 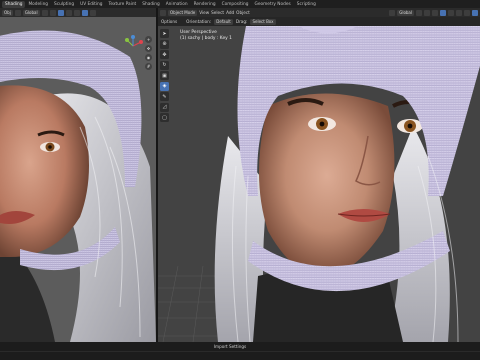 I want to click on measure-icon: ◿, so click(x=164, y=107).